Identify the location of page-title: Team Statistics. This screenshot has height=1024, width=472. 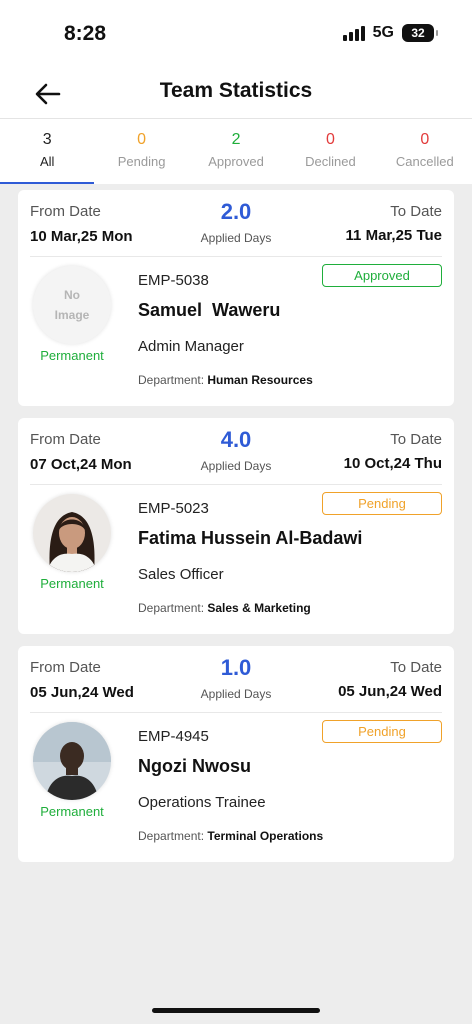
(236, 90).